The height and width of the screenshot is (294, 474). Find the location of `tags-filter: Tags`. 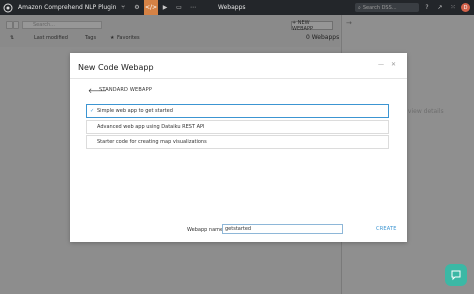

tags-filter: Tags is located at coordinates (90, 38).